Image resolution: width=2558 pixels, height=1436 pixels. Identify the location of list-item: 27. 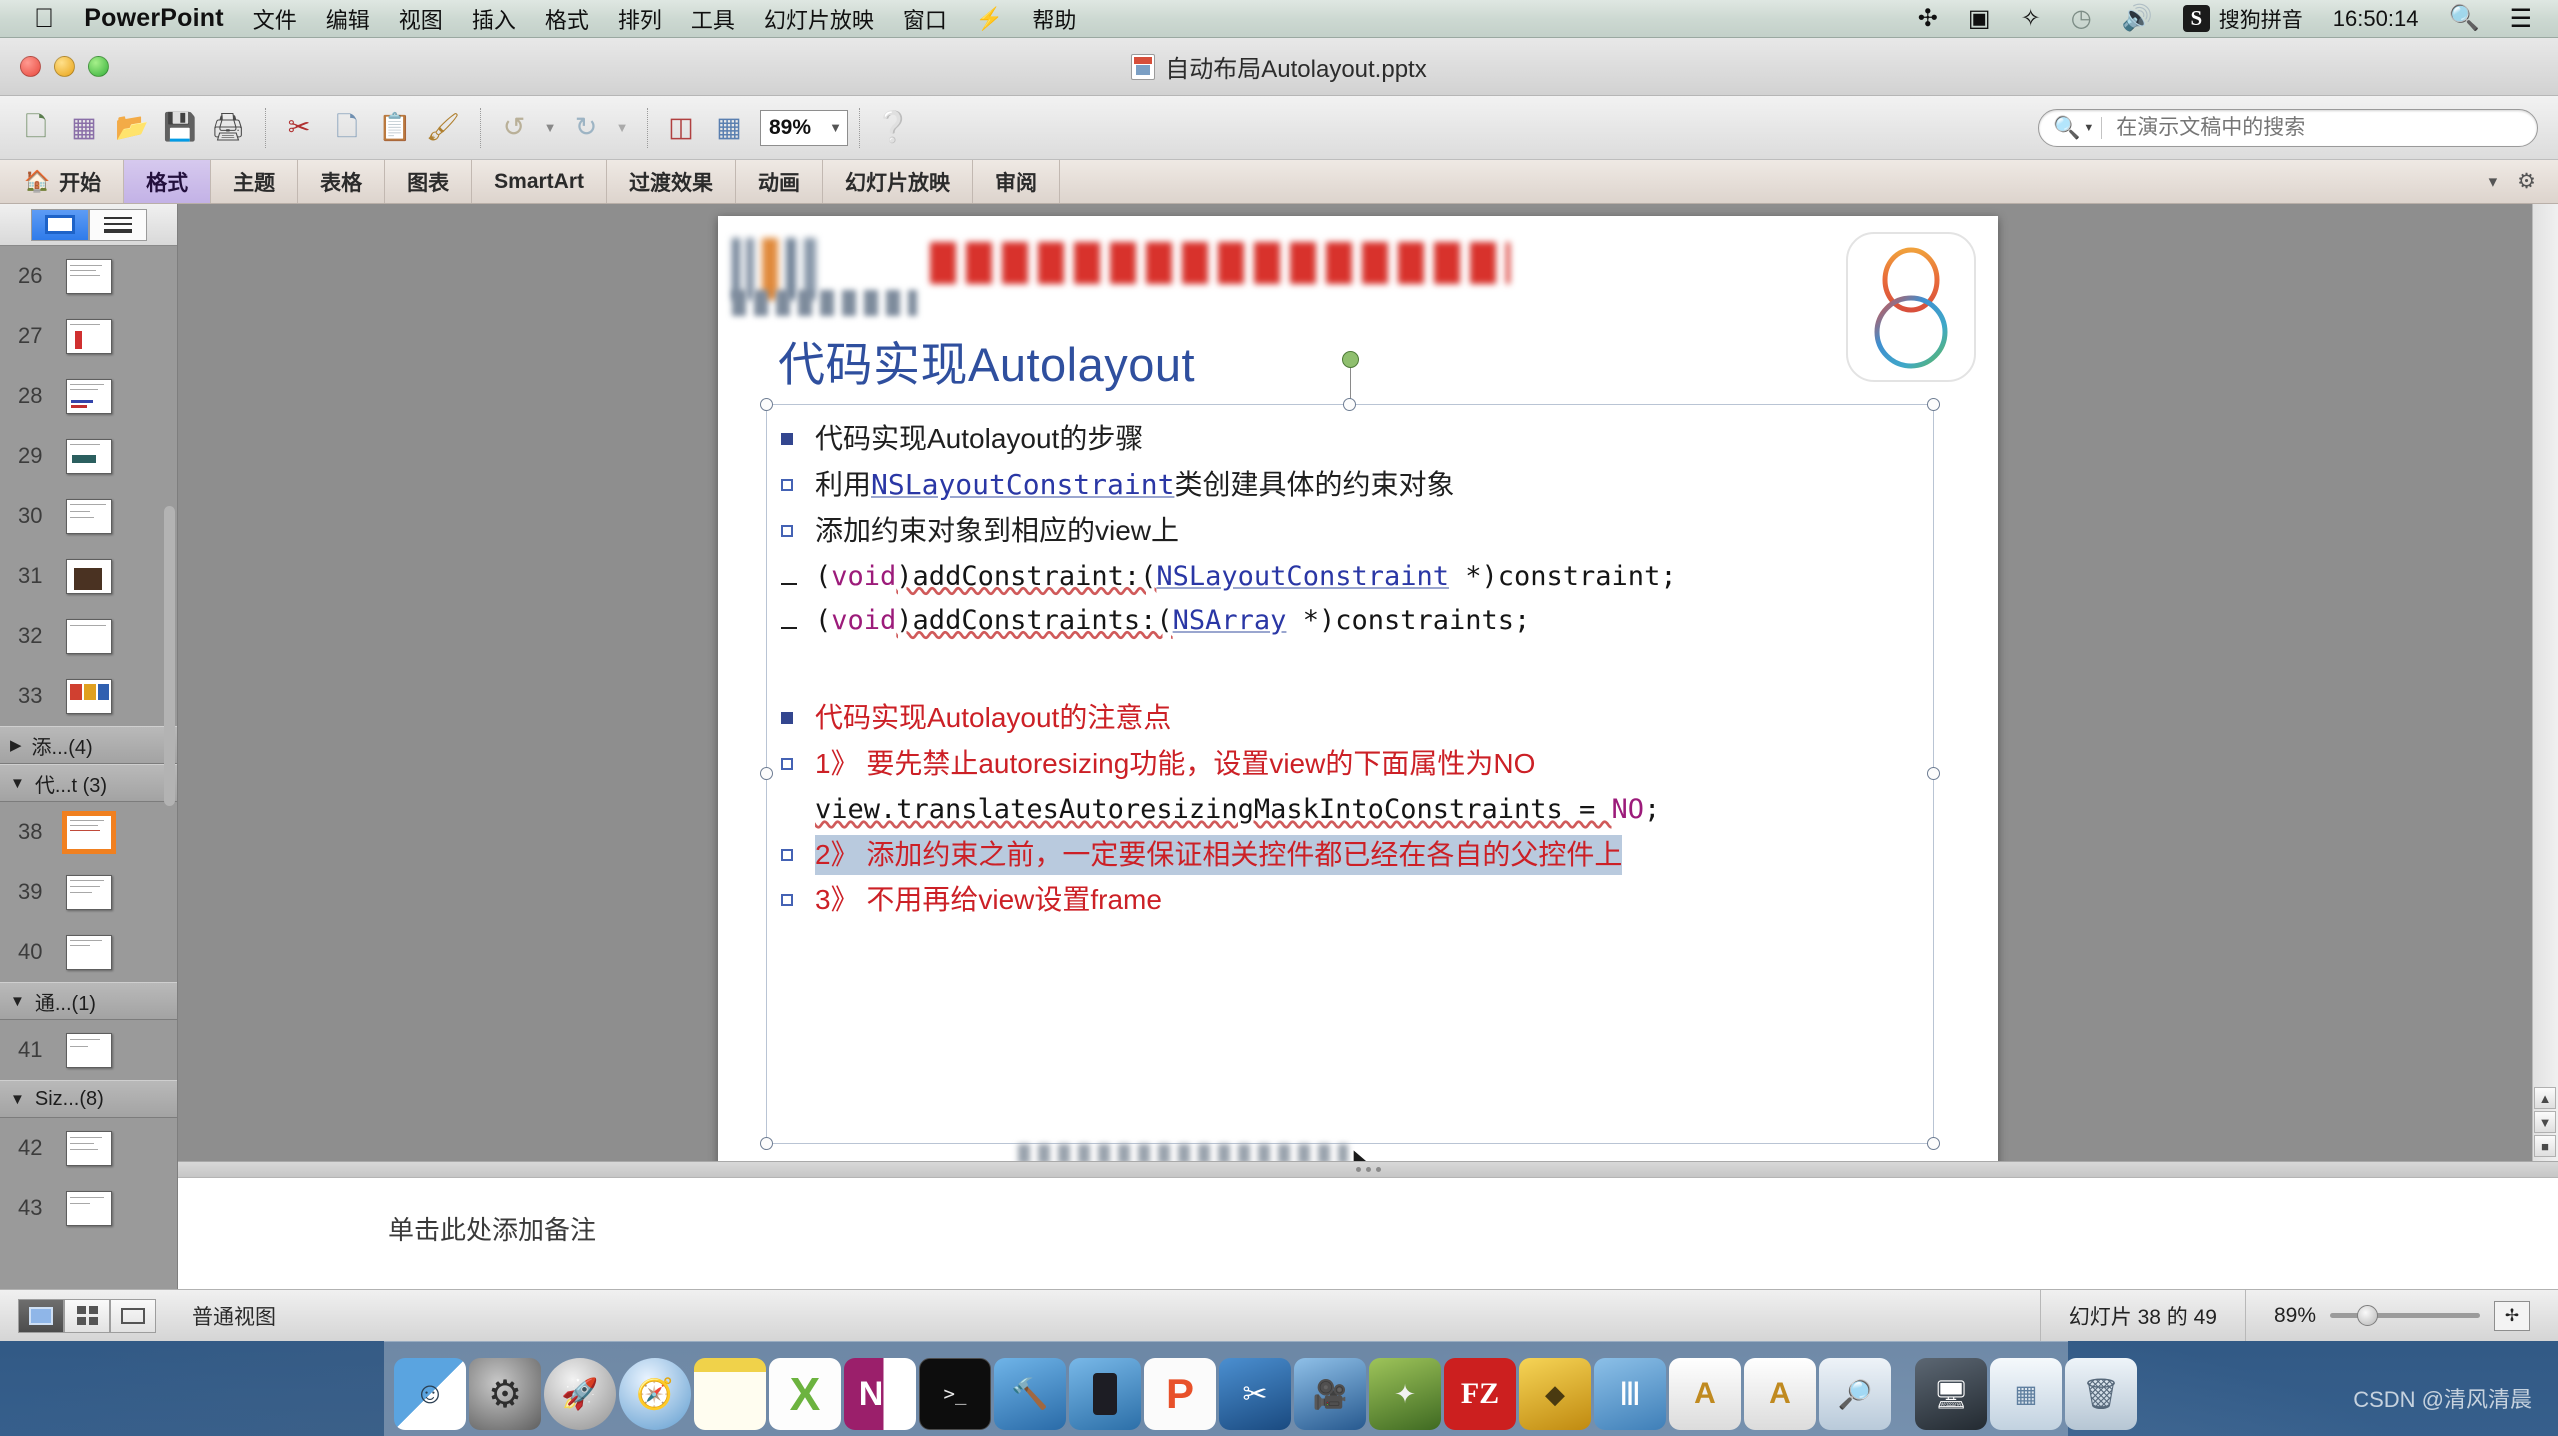
(88, 336).